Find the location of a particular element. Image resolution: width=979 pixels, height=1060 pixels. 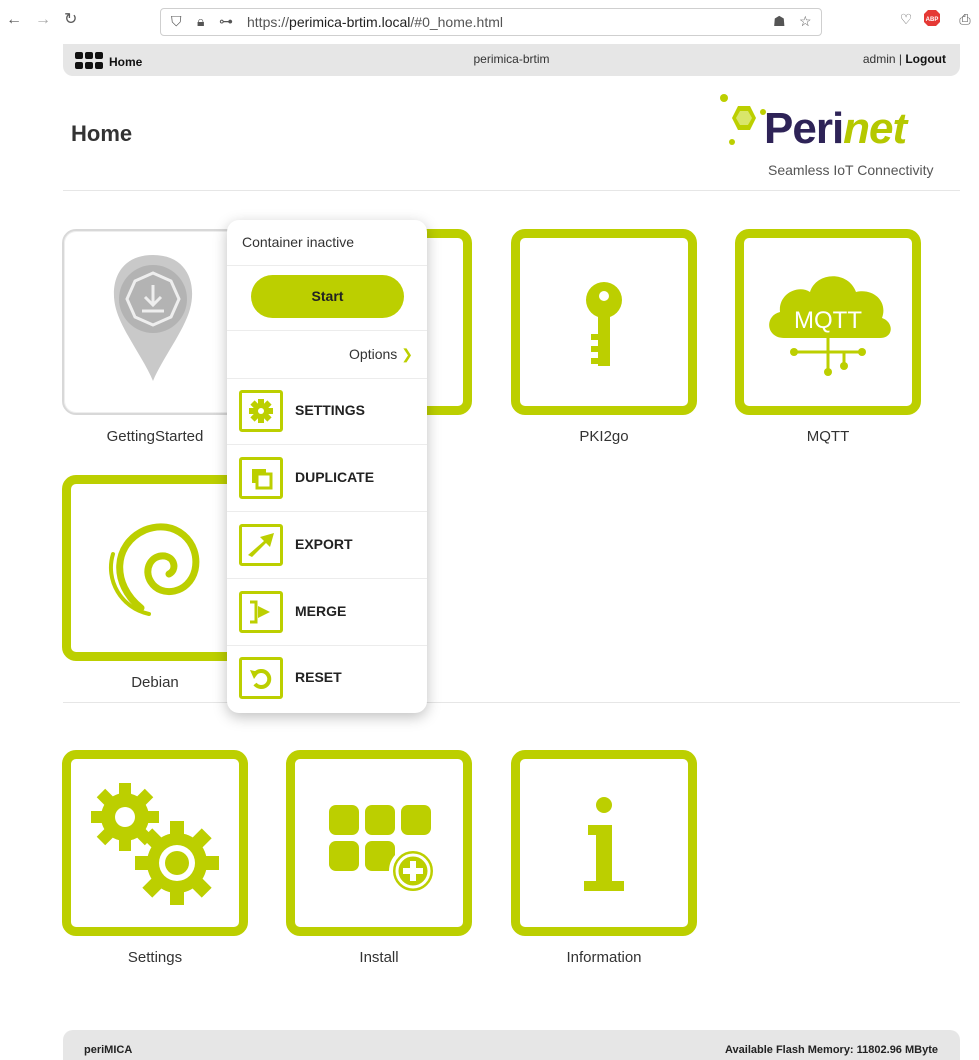

tile-mqtt: MQTT is located at coordinates (828, 322).